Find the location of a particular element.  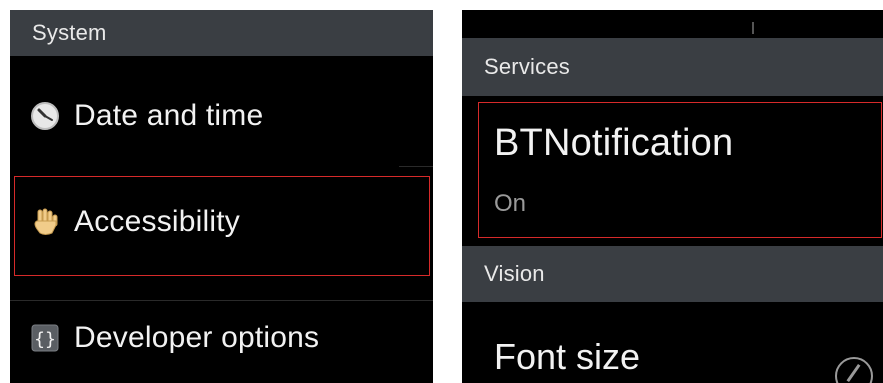

selection-highlight is located at coordinates (222, 226).